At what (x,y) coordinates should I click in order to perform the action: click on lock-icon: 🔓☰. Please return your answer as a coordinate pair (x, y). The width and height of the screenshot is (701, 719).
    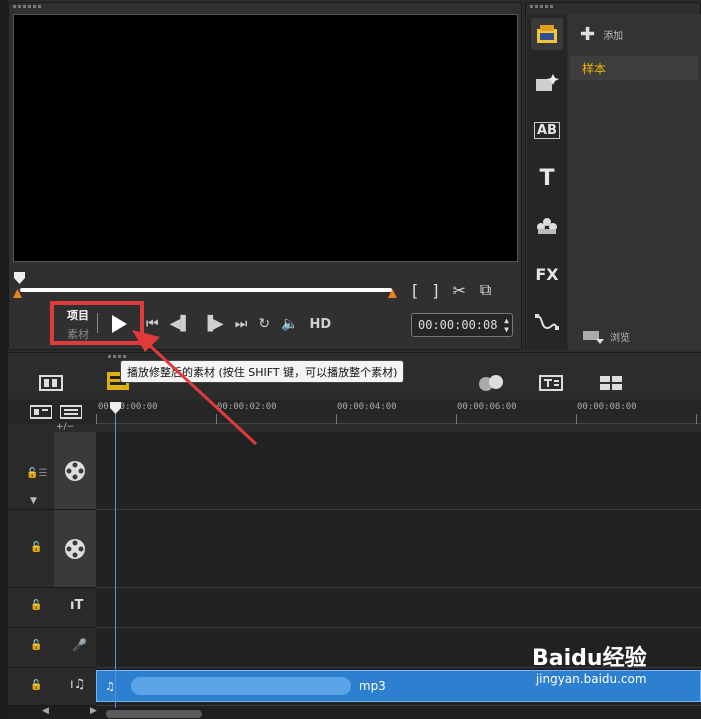
    Looking at the image, I should click on (36, 473).